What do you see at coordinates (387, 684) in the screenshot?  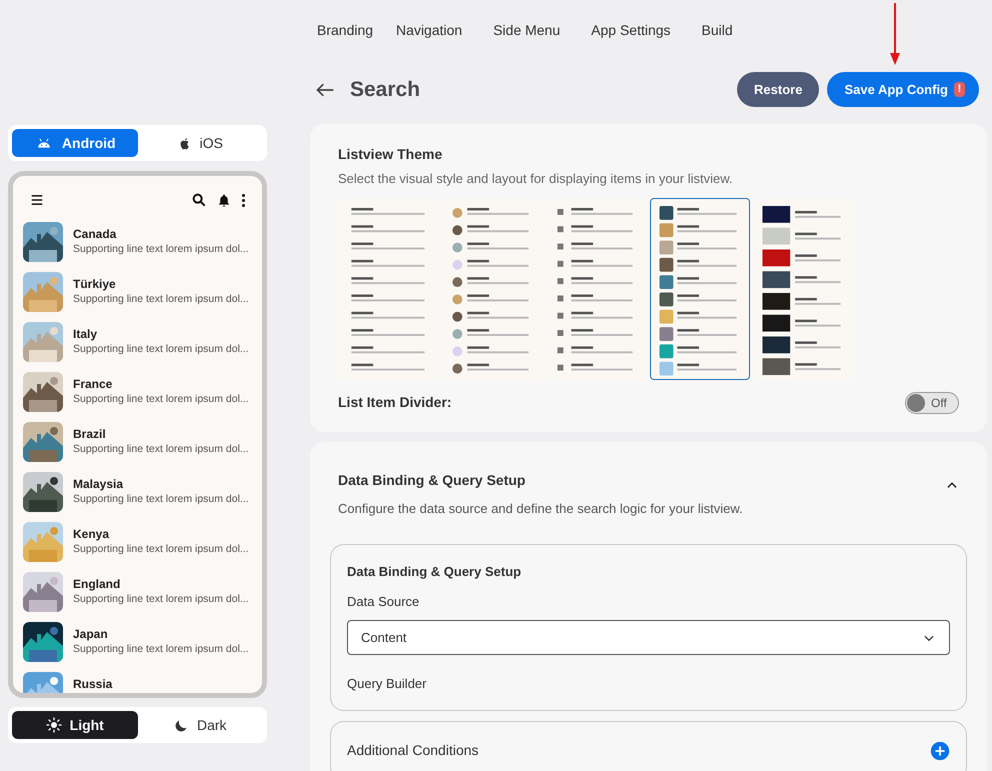 I see `field-label: Query Builder` at bounding box center [387, 684].